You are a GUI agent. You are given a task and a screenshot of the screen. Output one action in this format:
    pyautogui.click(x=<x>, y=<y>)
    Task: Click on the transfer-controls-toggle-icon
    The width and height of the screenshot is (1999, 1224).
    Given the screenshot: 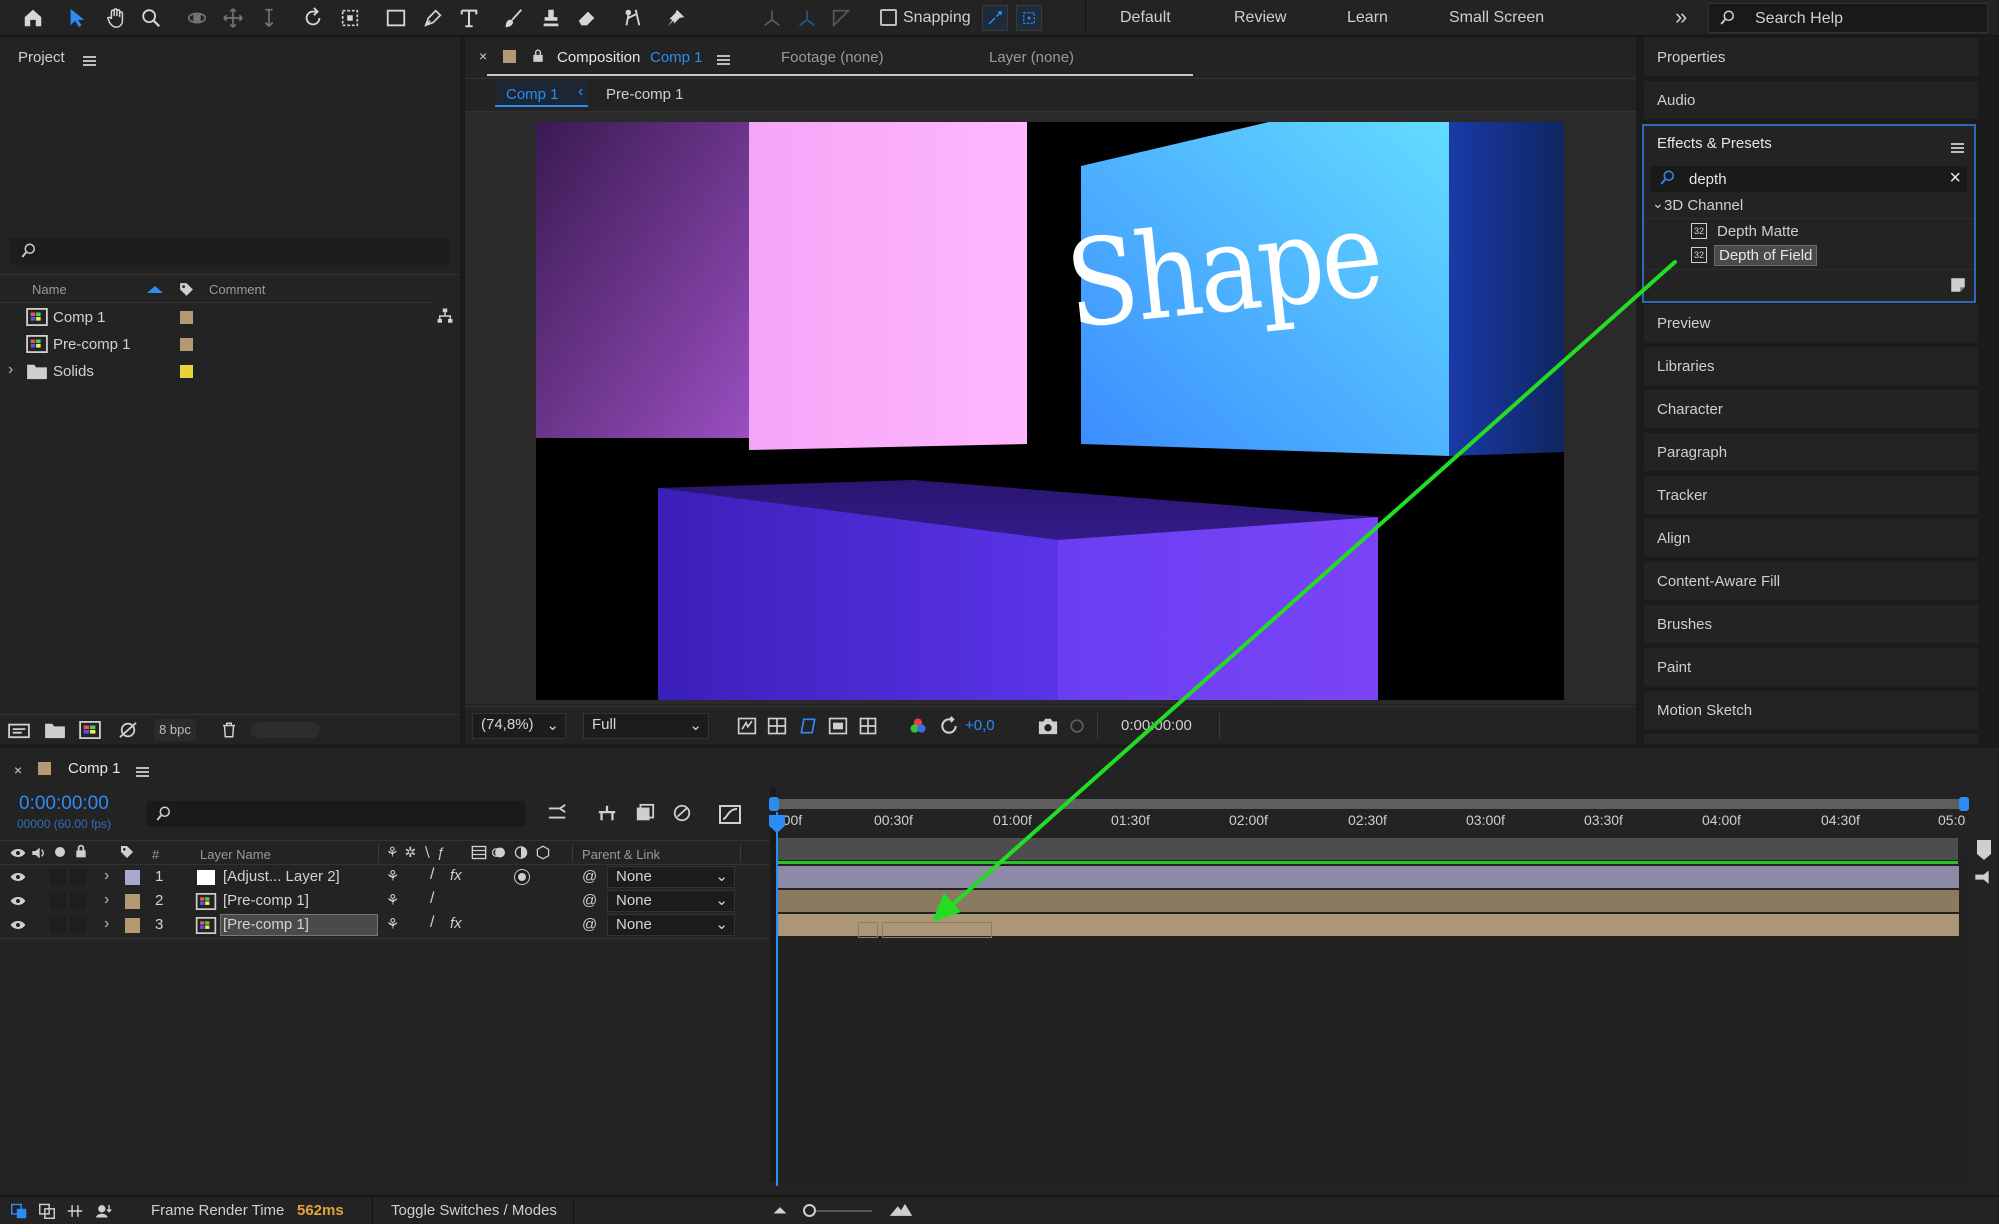 What is the action you would take?
    pyautogui.click(x=47, y=1211)
    